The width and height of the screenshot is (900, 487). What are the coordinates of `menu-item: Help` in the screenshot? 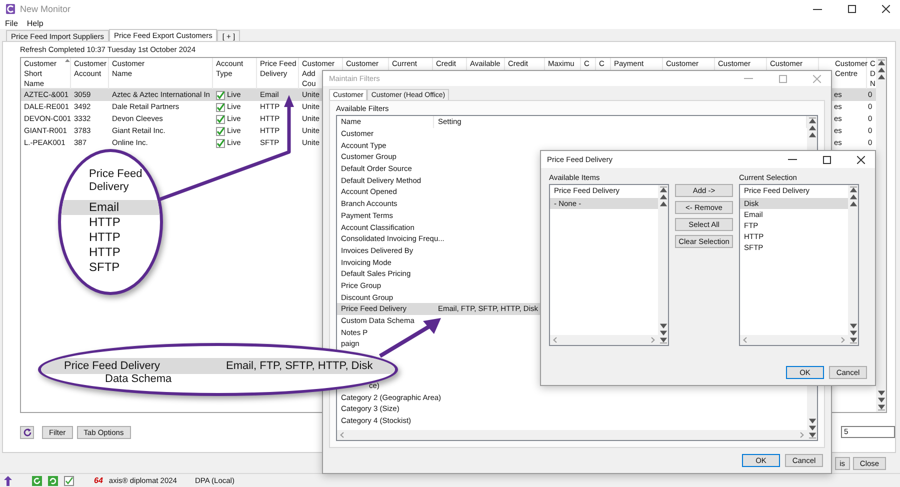 It's located at (35, 23).